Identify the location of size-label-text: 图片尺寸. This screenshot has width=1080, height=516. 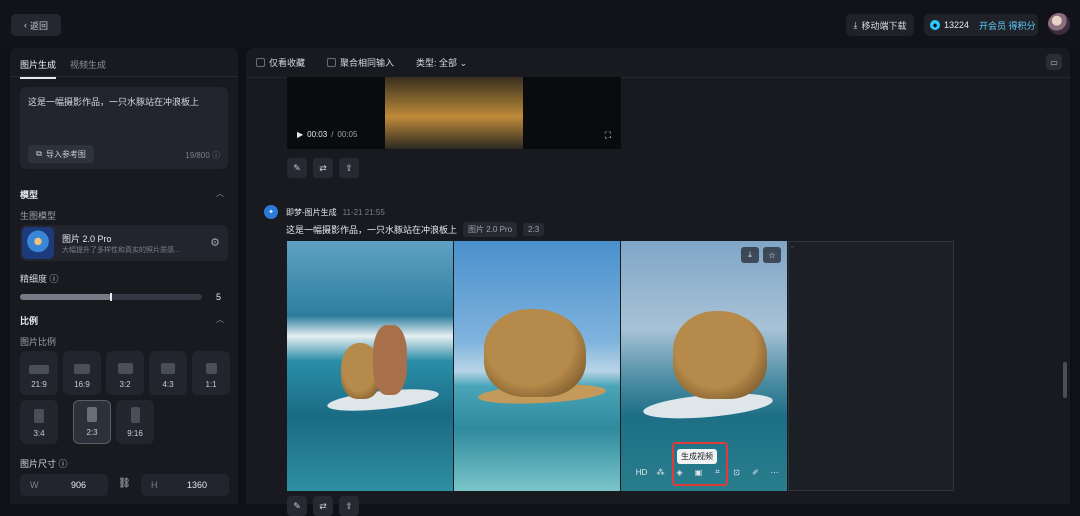
(38, 464).